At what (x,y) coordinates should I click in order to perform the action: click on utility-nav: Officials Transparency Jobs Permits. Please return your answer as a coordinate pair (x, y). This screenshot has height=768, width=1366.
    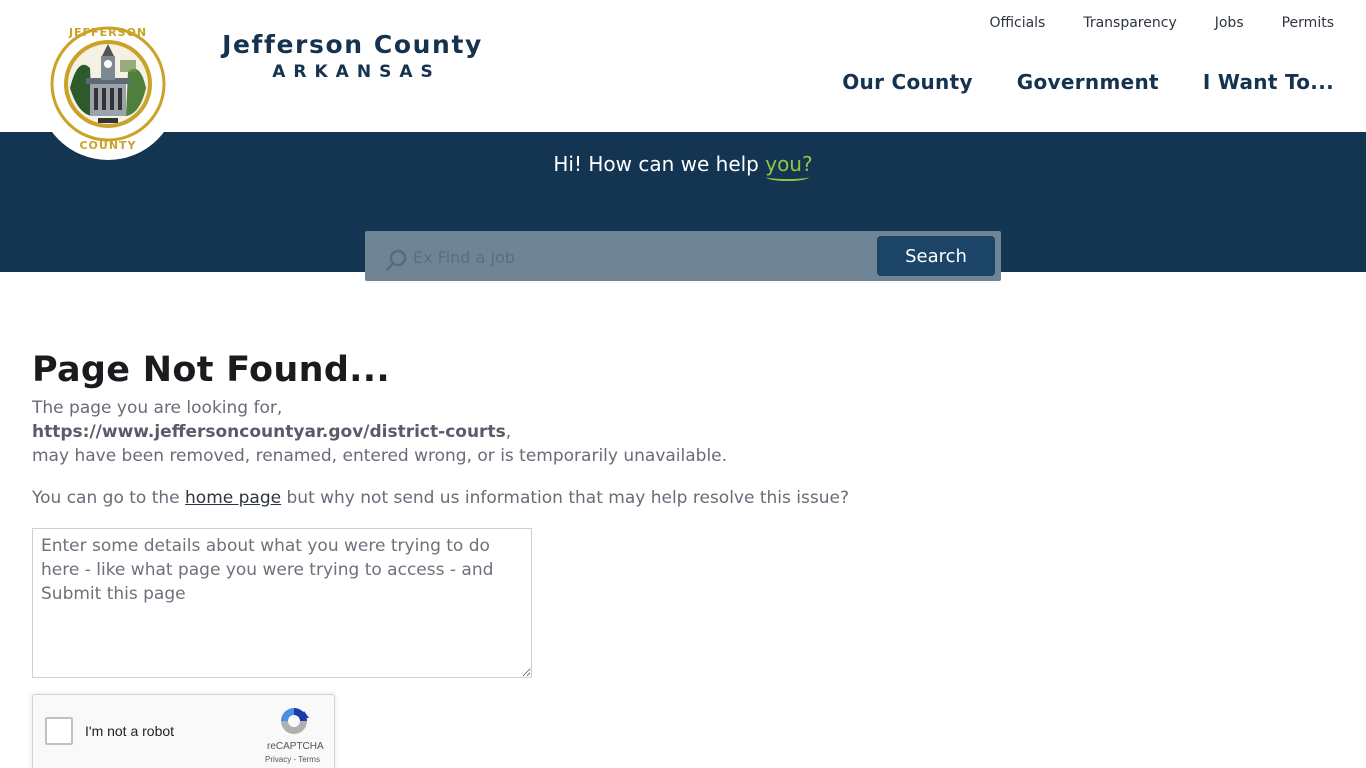
    Looking at the image, I should click on (1161, 23).